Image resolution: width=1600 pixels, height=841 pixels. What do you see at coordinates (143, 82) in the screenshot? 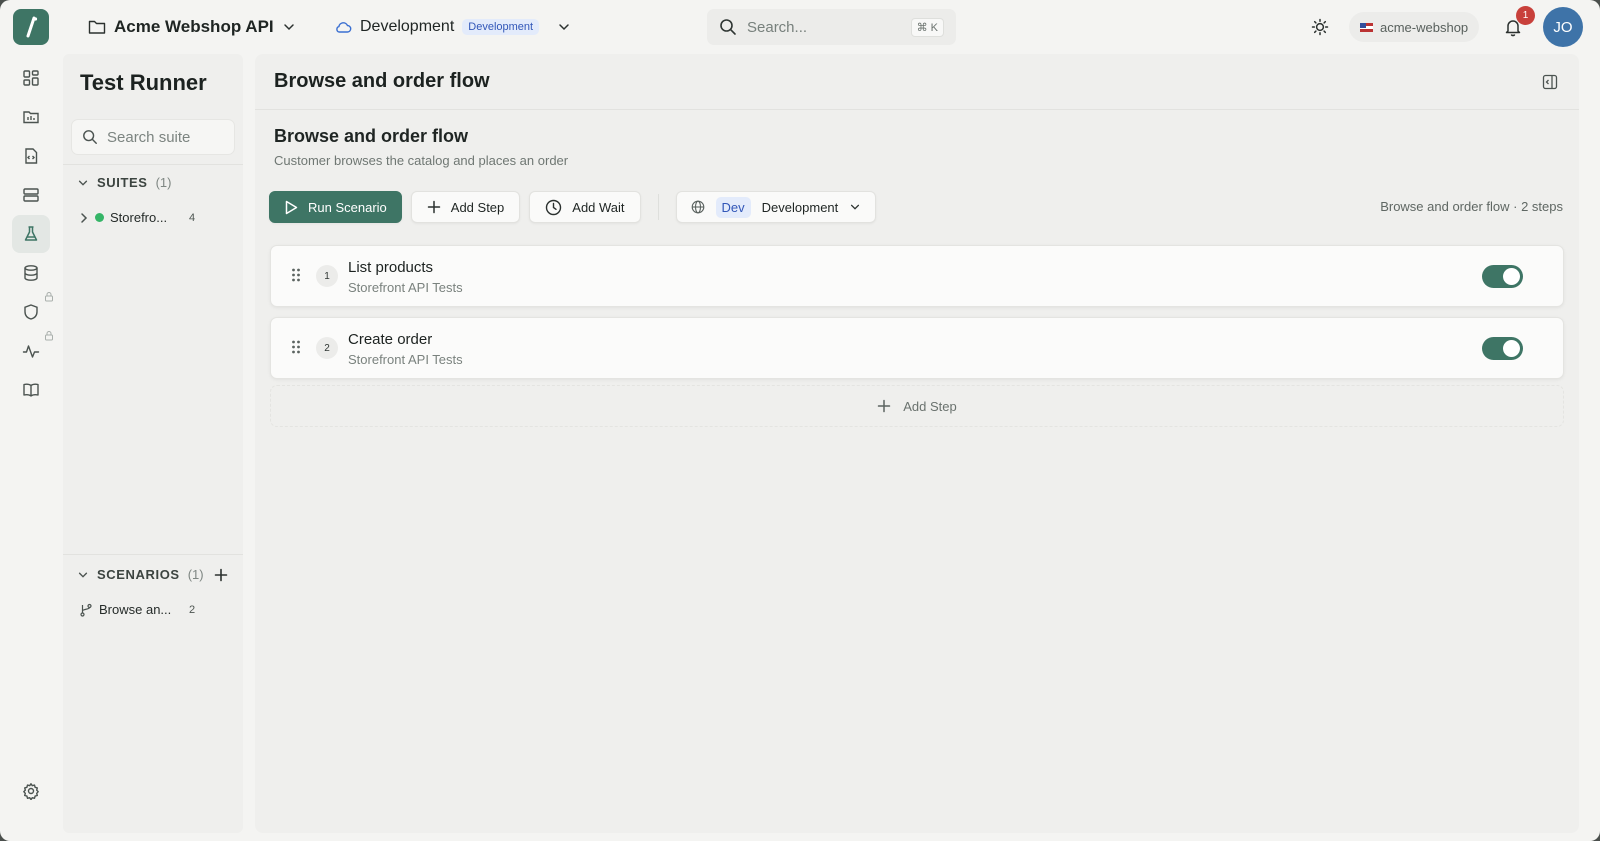
I see `sidebar-title: Test Runner` at bounding box center [143, 82].